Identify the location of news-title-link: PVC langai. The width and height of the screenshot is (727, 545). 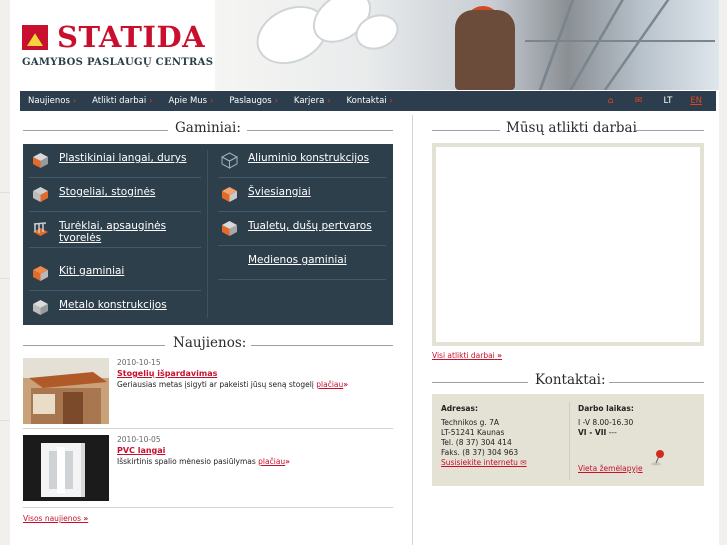
(141, 450).